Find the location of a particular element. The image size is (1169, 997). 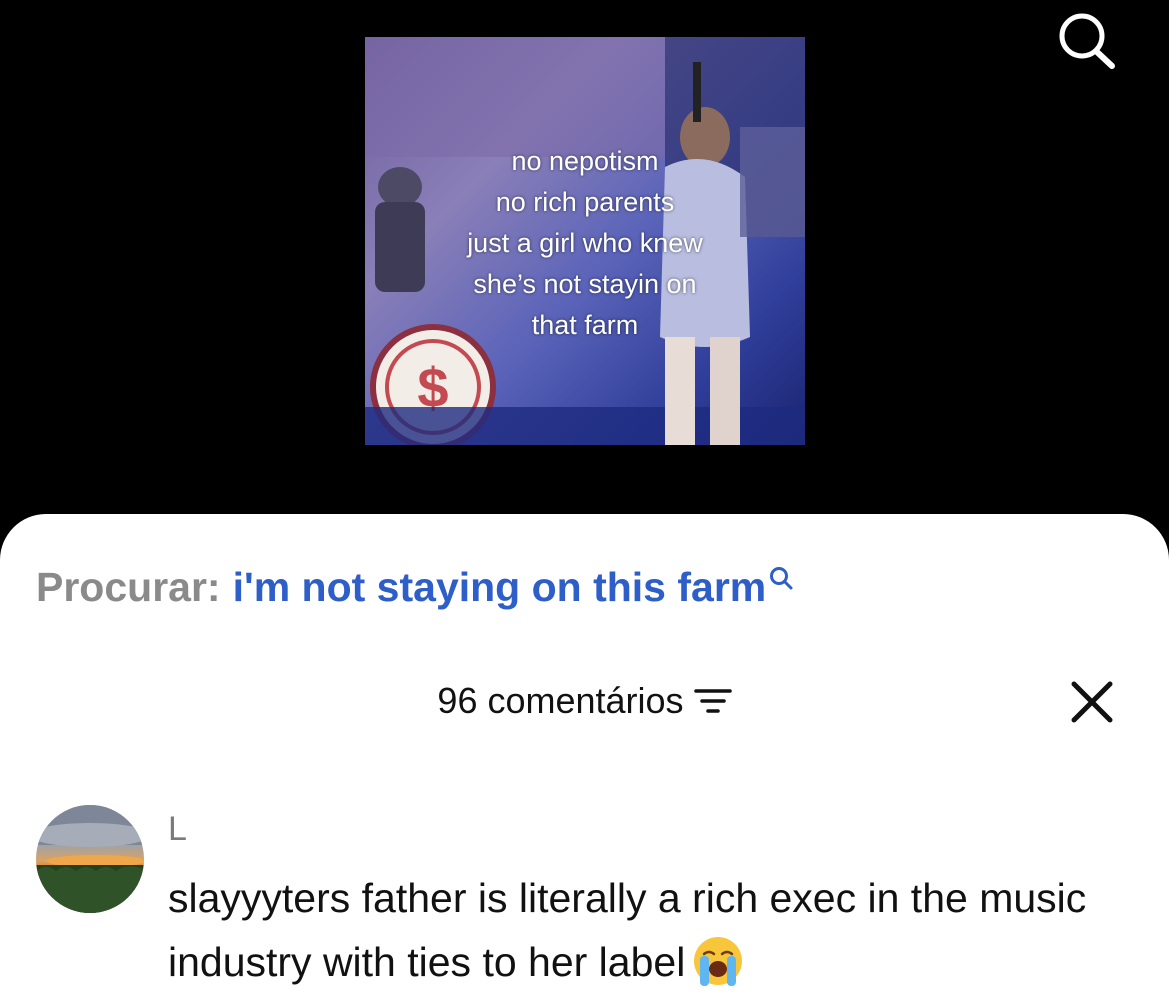

comment-author: L is located at coordinates (177, 829).